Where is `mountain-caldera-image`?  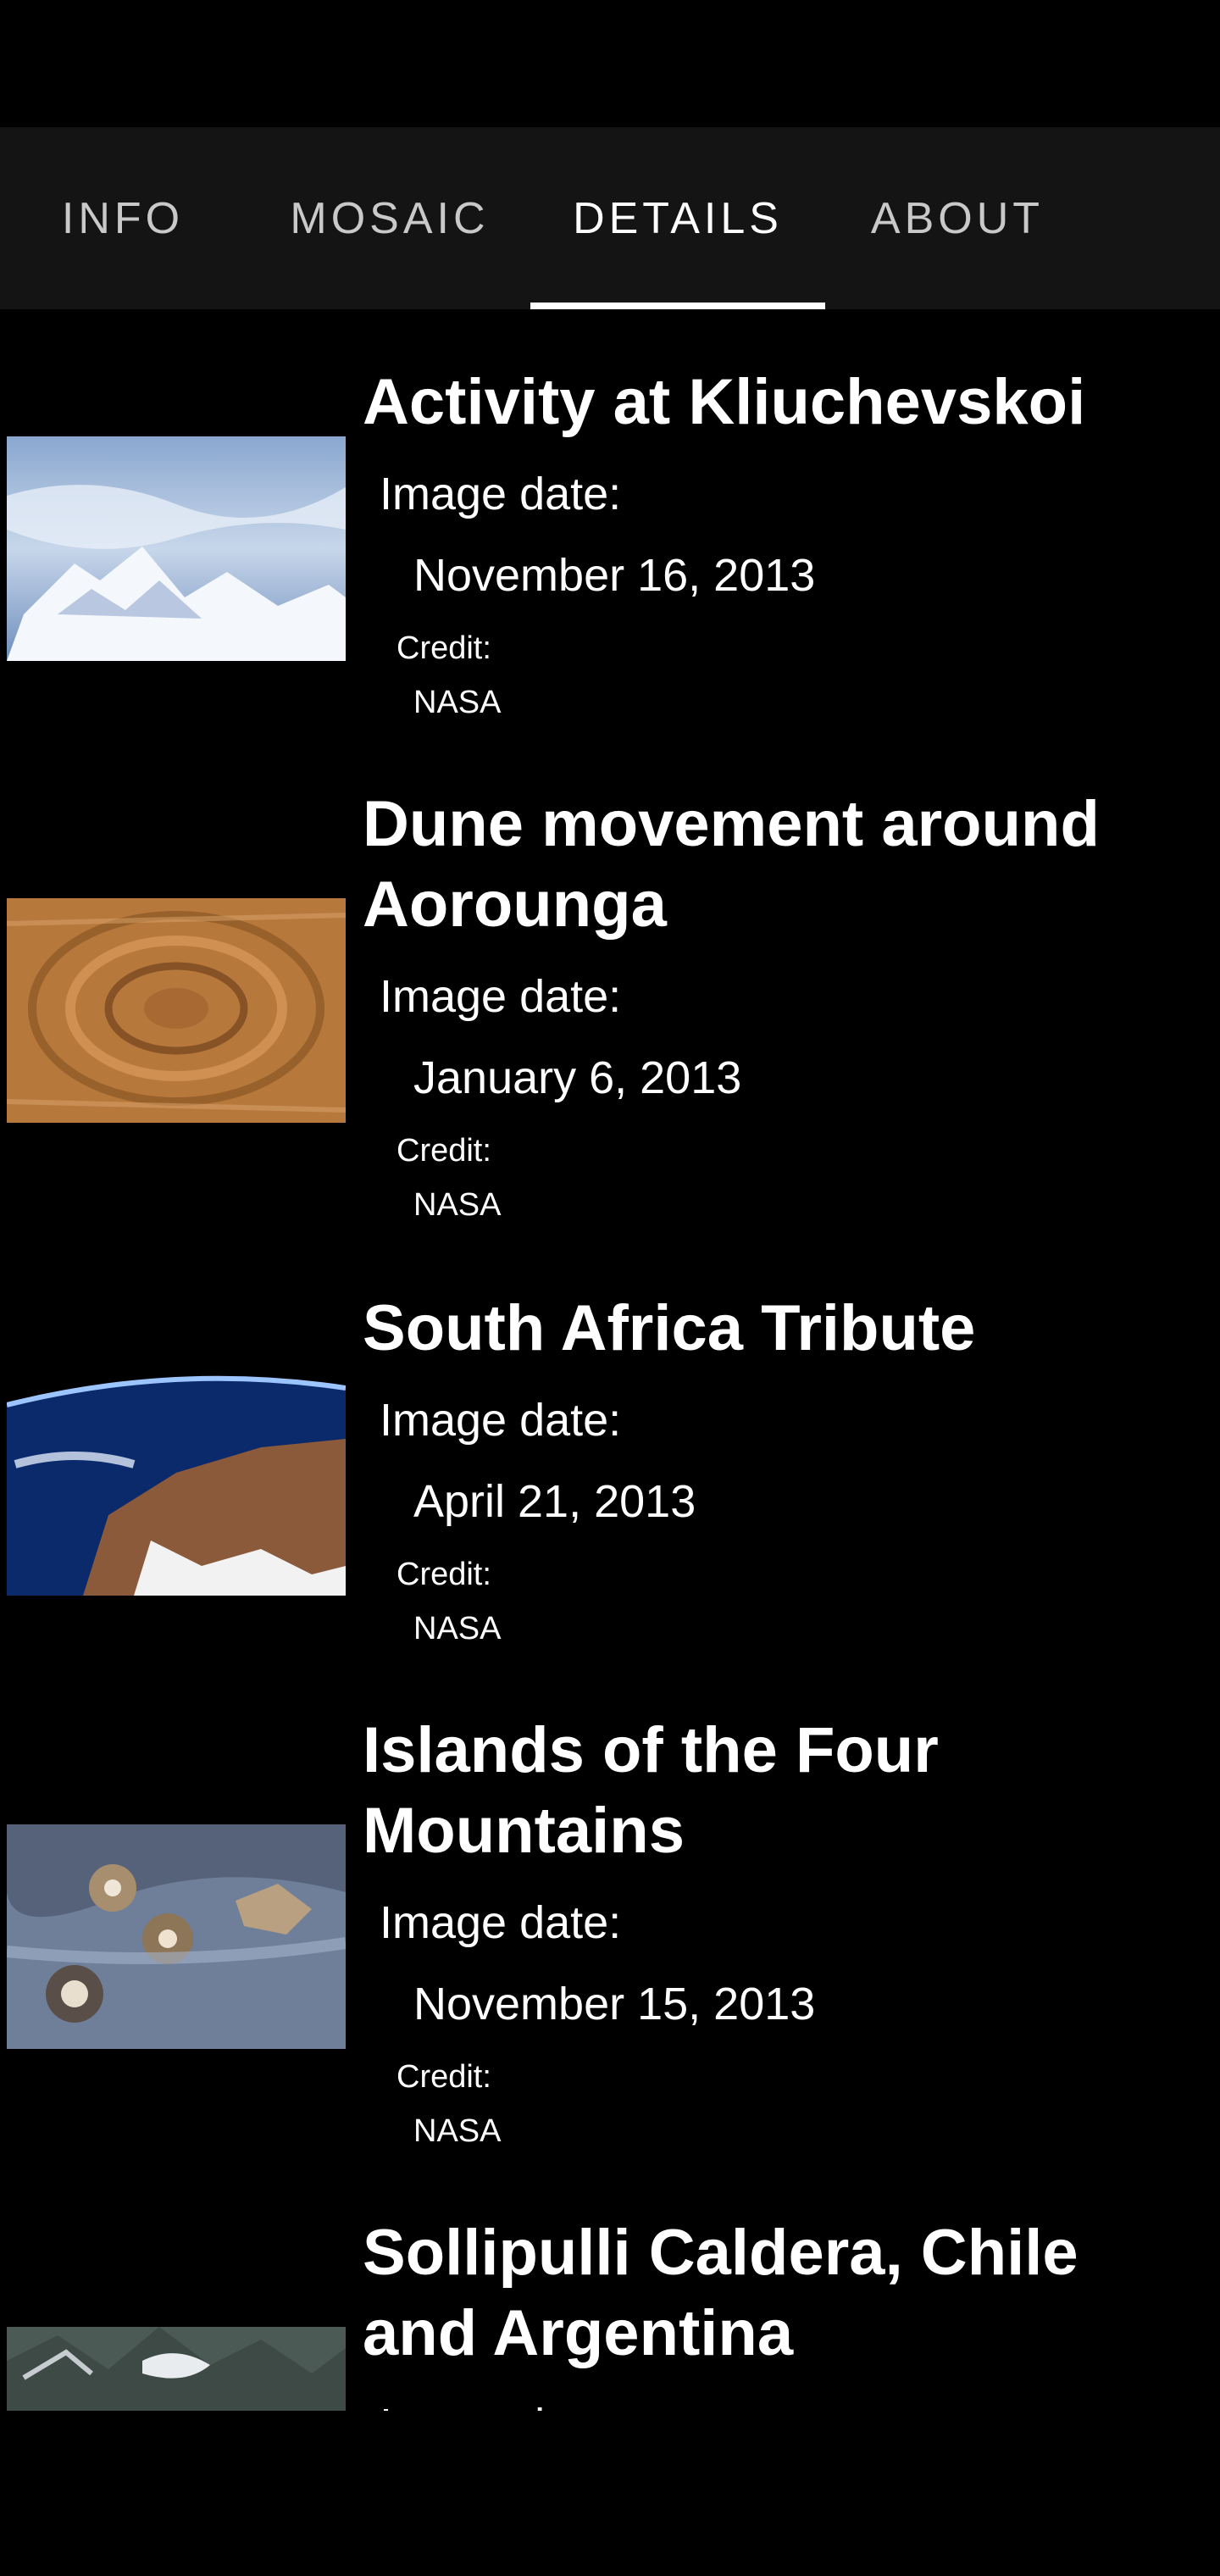
mountain-caldera-image is located at coordinates (176, 2369).